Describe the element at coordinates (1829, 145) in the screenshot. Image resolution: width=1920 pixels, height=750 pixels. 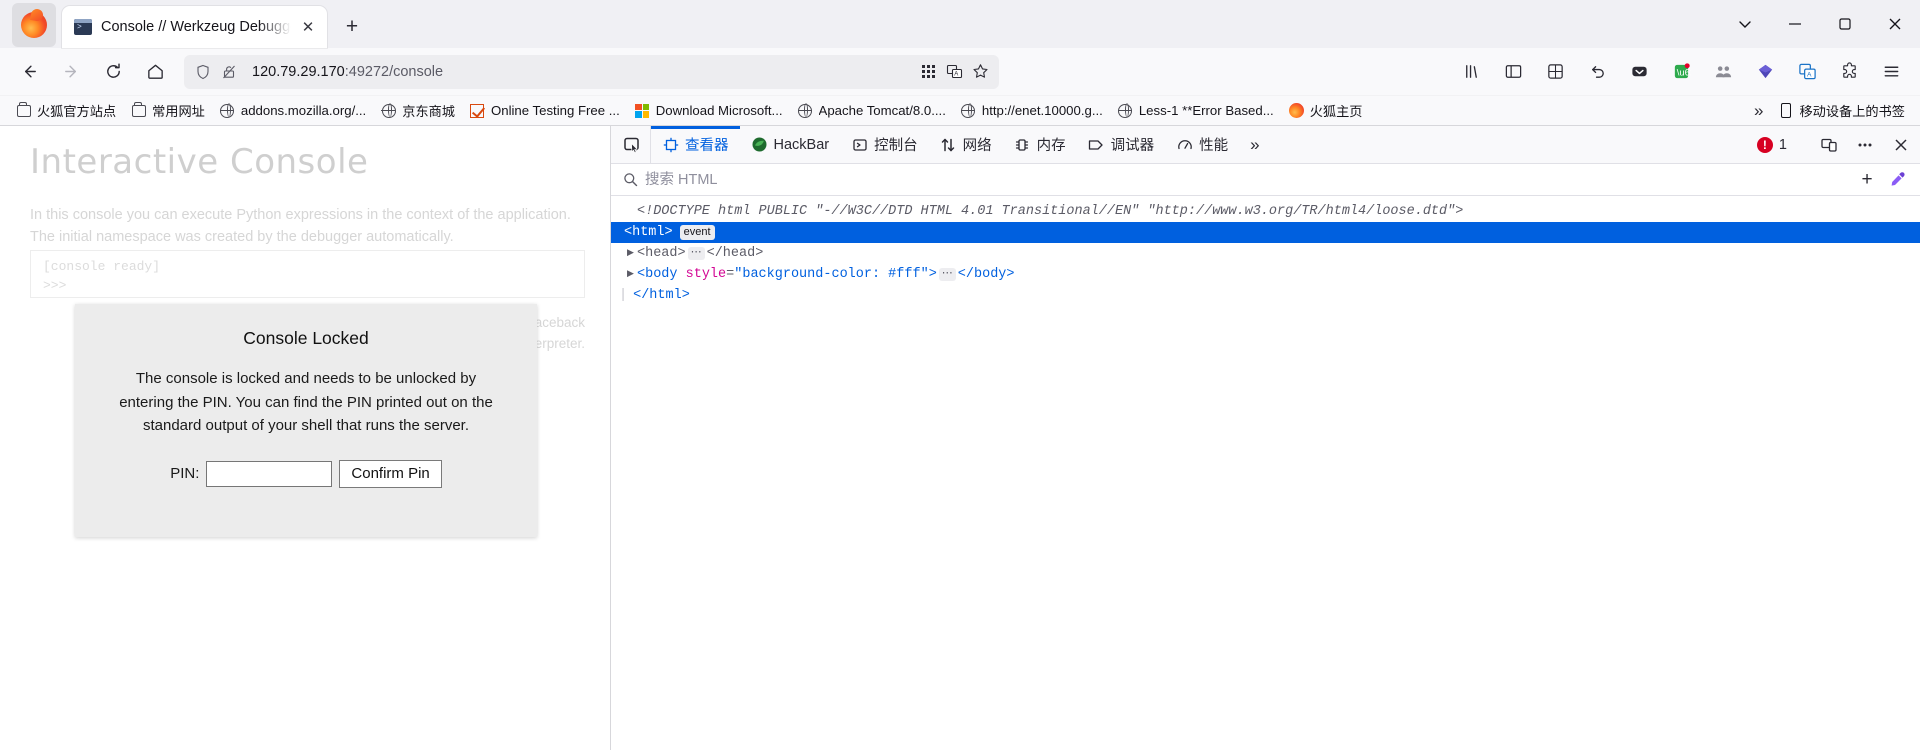
I see `responsive-design-mode-icon` at that location.